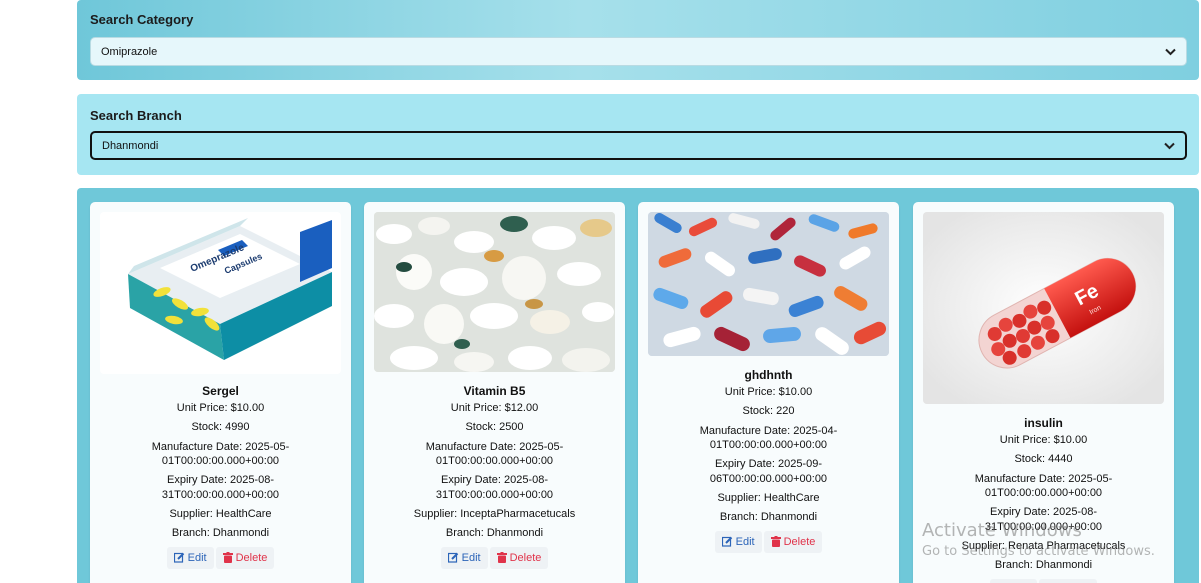  Describe the element at coordinates (1038, 551) in the screenshot. I see `activate-windows-subtitle: Go to Settings to activate Windows.` at that location.